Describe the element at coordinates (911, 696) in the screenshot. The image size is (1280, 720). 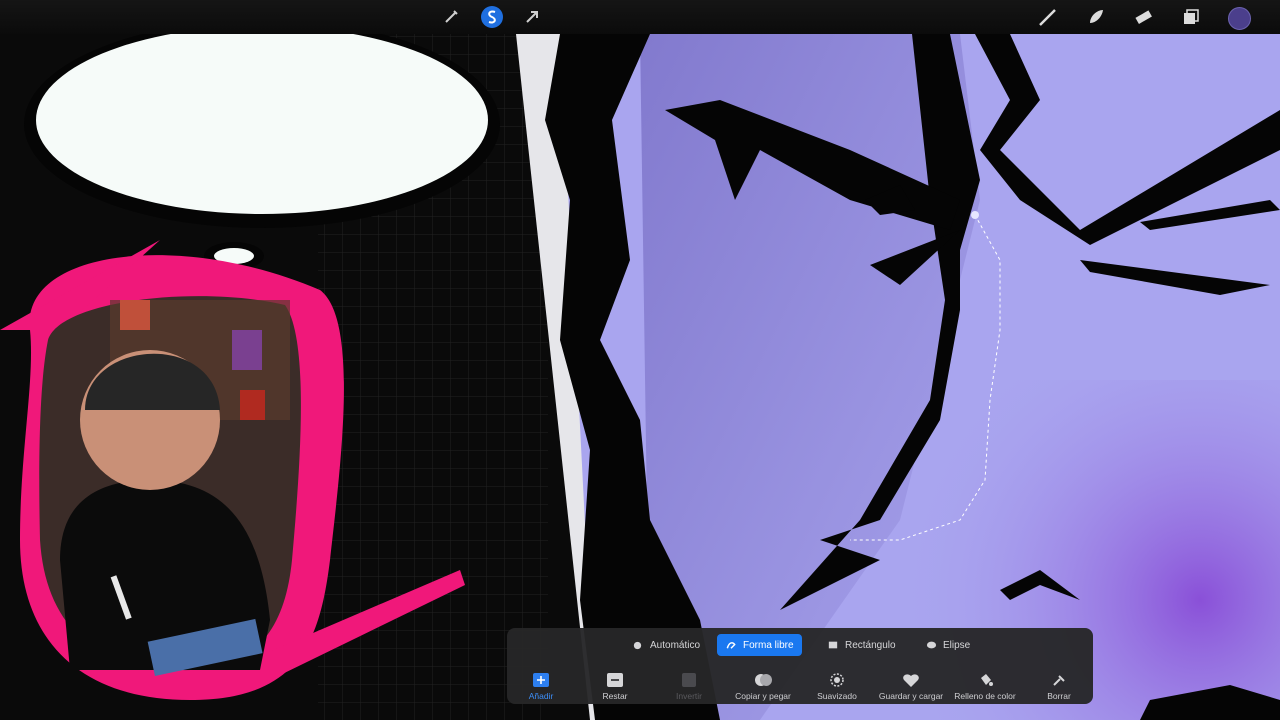
I see `save-load-label: Guardar y cargar` at that location.